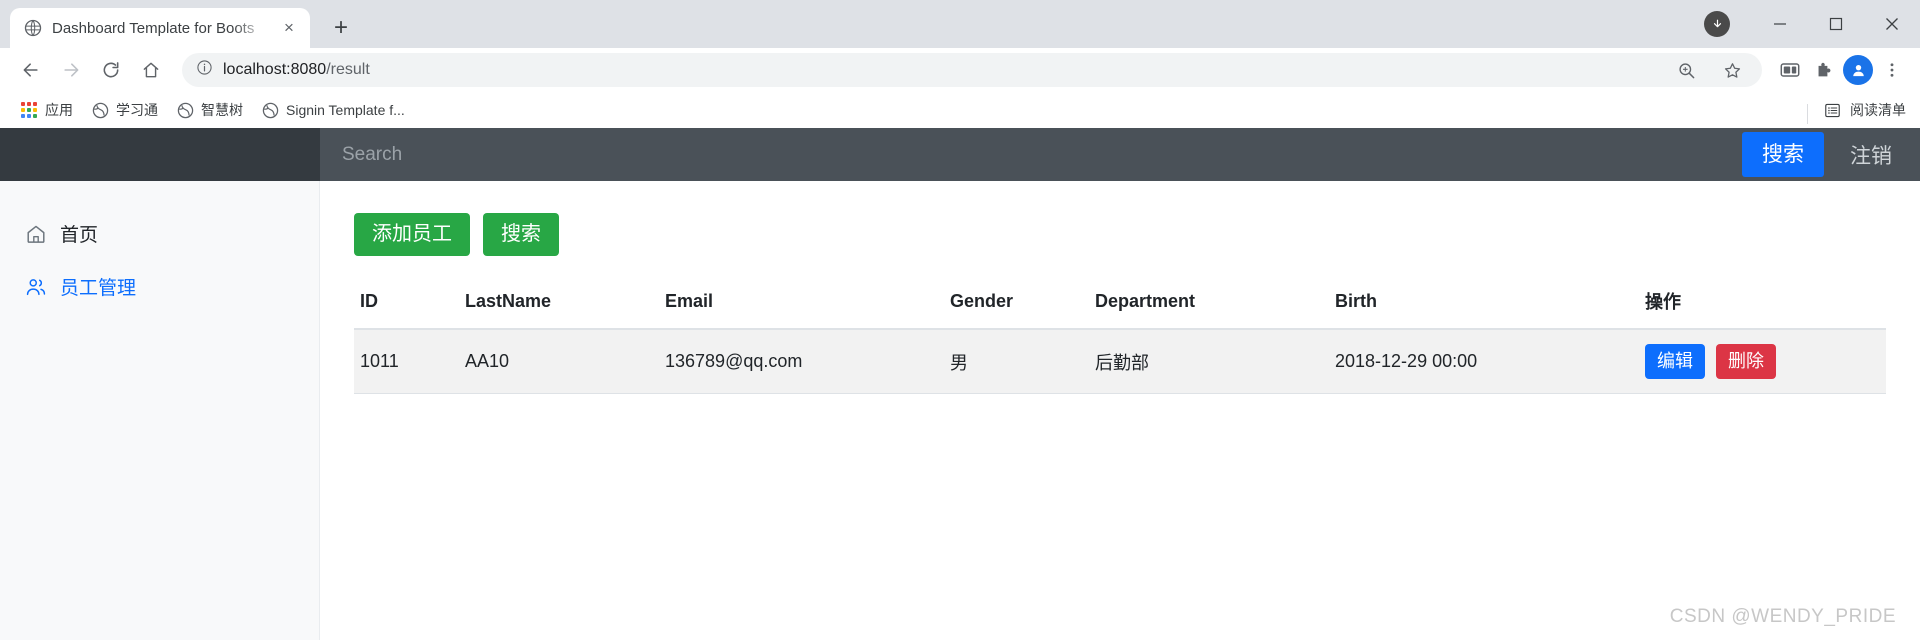  What do you see at coordinates (1484, 305) in the screenshot?
I see `column-header-birth: Birth` at bounding box center [1484, 305].